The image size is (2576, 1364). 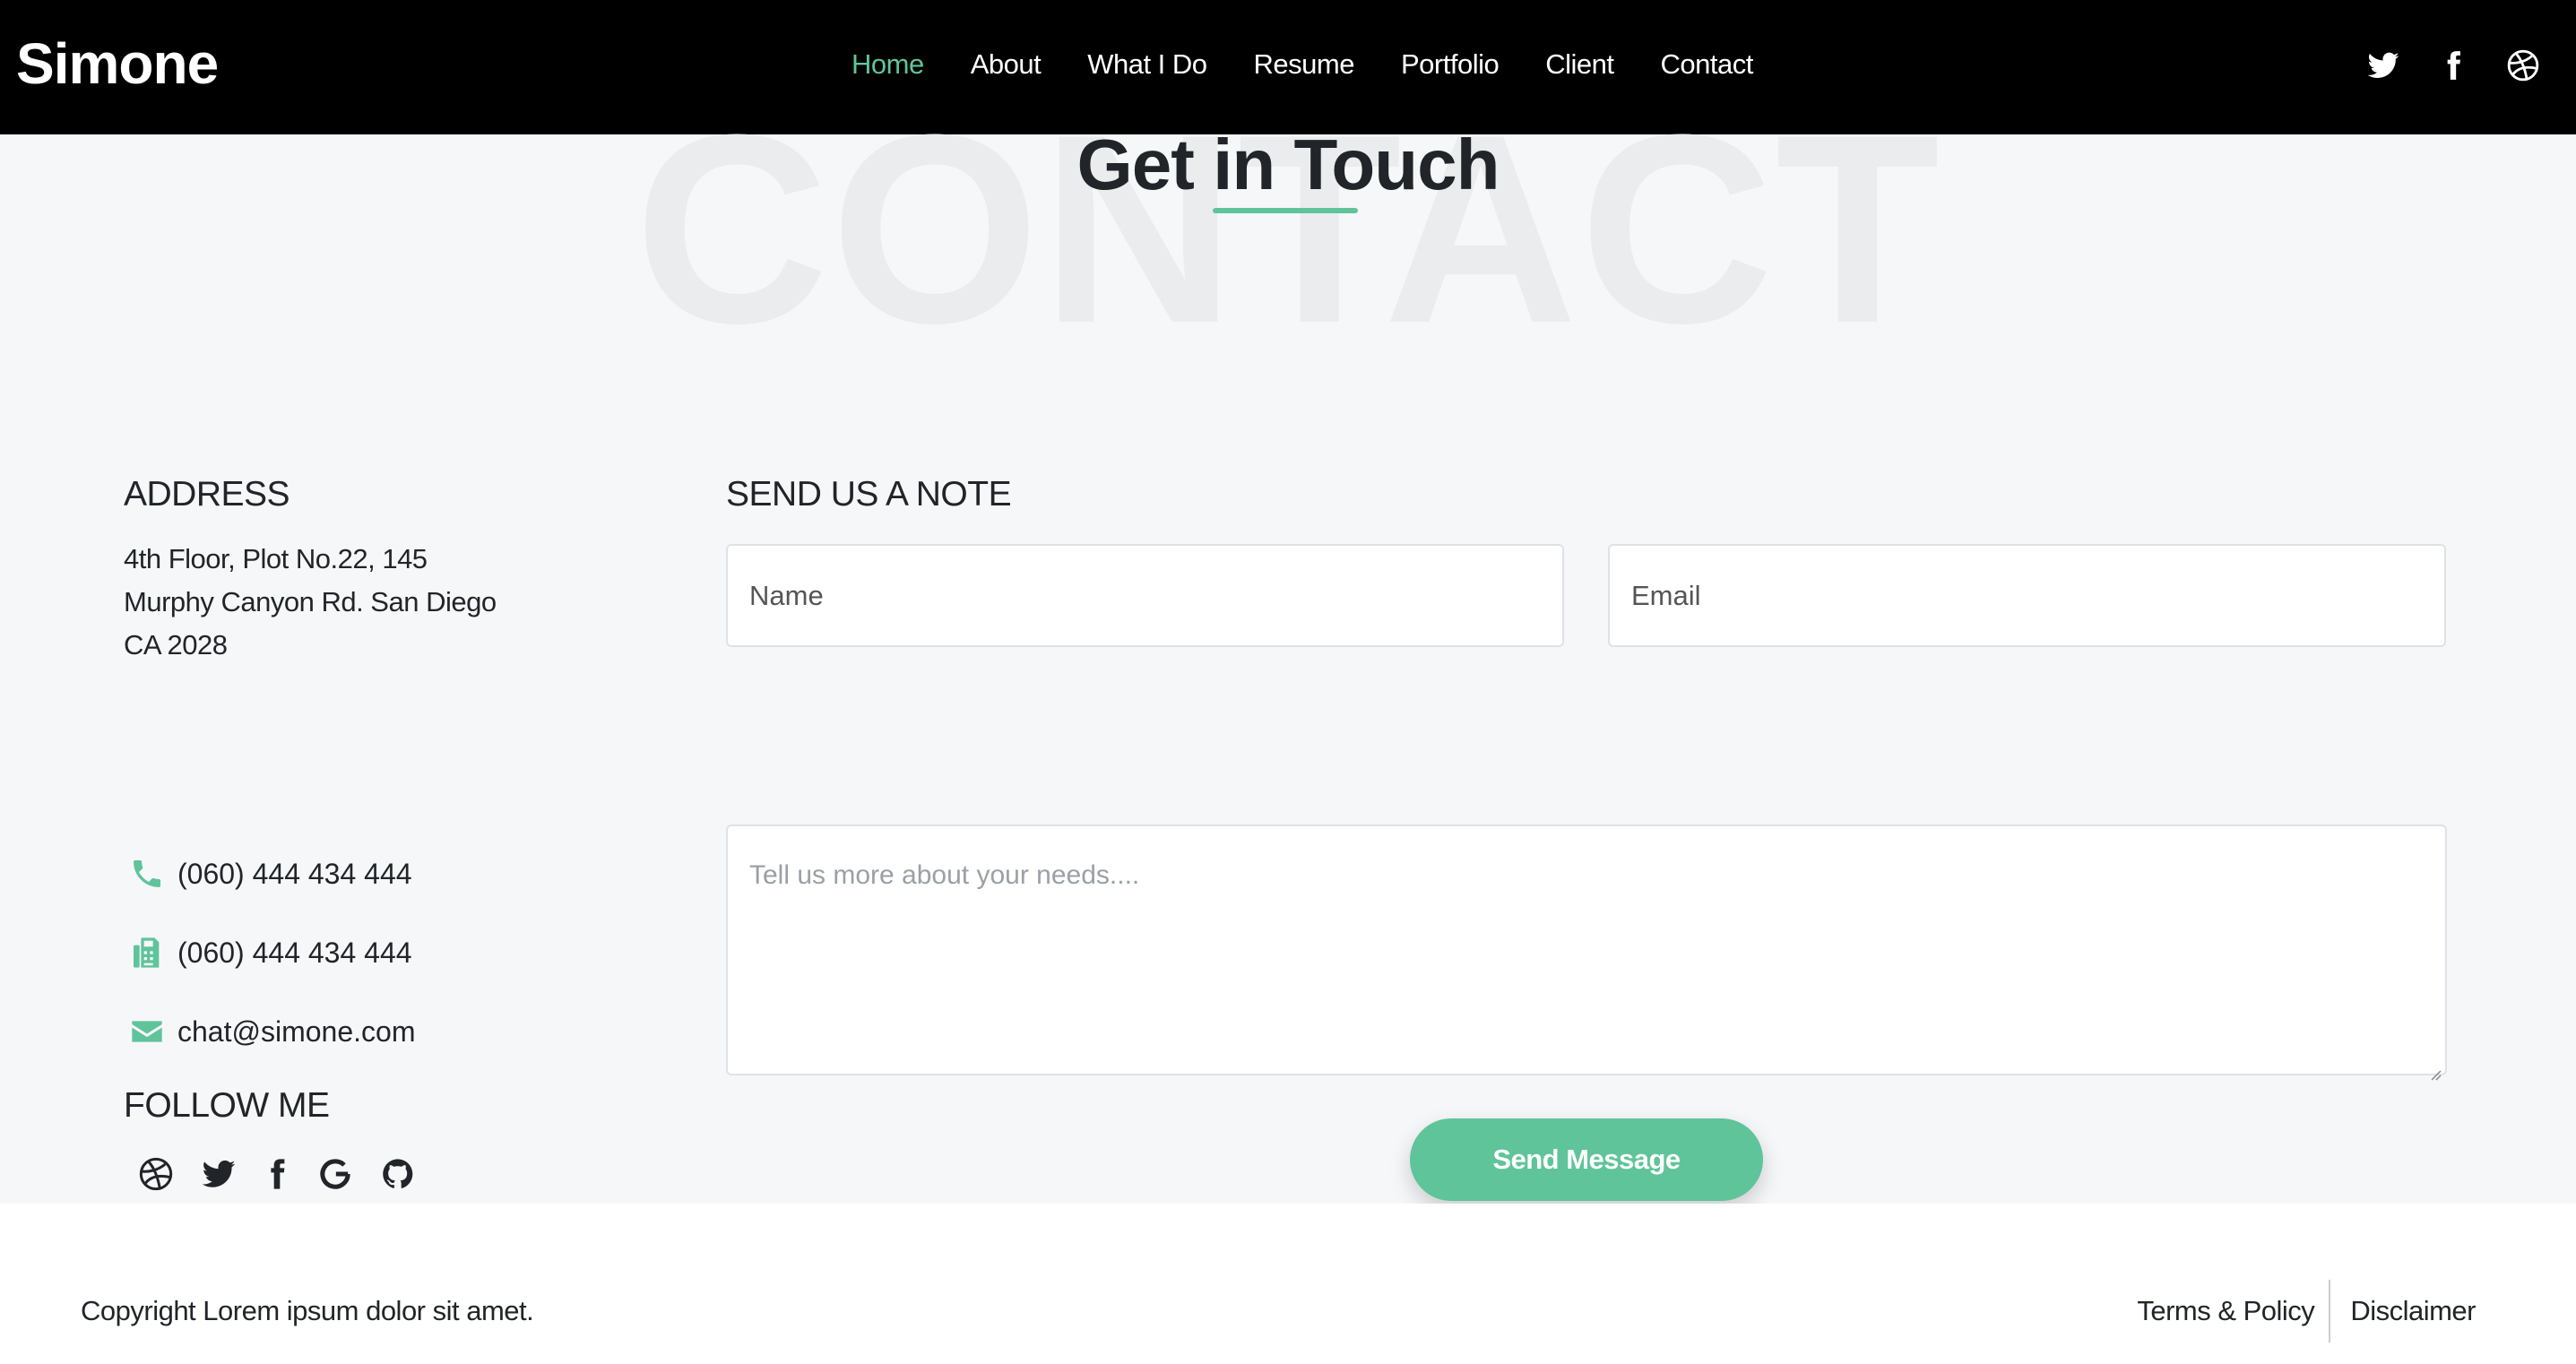 What do you see at coordinates (398, 1174) in the screenshot?
I see `github-icon` at bounding box center [398, 1174].